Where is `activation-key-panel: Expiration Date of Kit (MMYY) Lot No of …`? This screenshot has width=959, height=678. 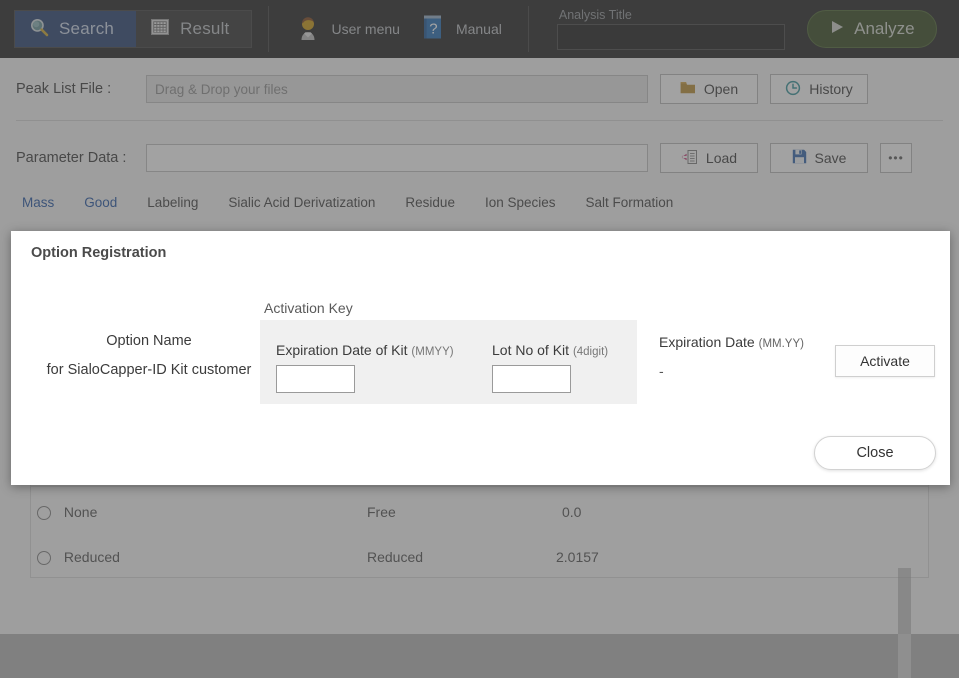 activation-key-panel: Expiration Date of Kit (MMYY) Lot No of … is located at coordinates (448, 362).